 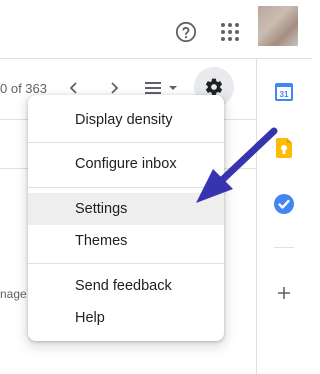 I want to click on chevron-right-icon, so click(x=115, y=88).